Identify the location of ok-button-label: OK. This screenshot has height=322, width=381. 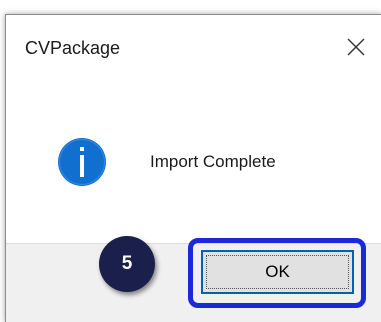
(277, 271).